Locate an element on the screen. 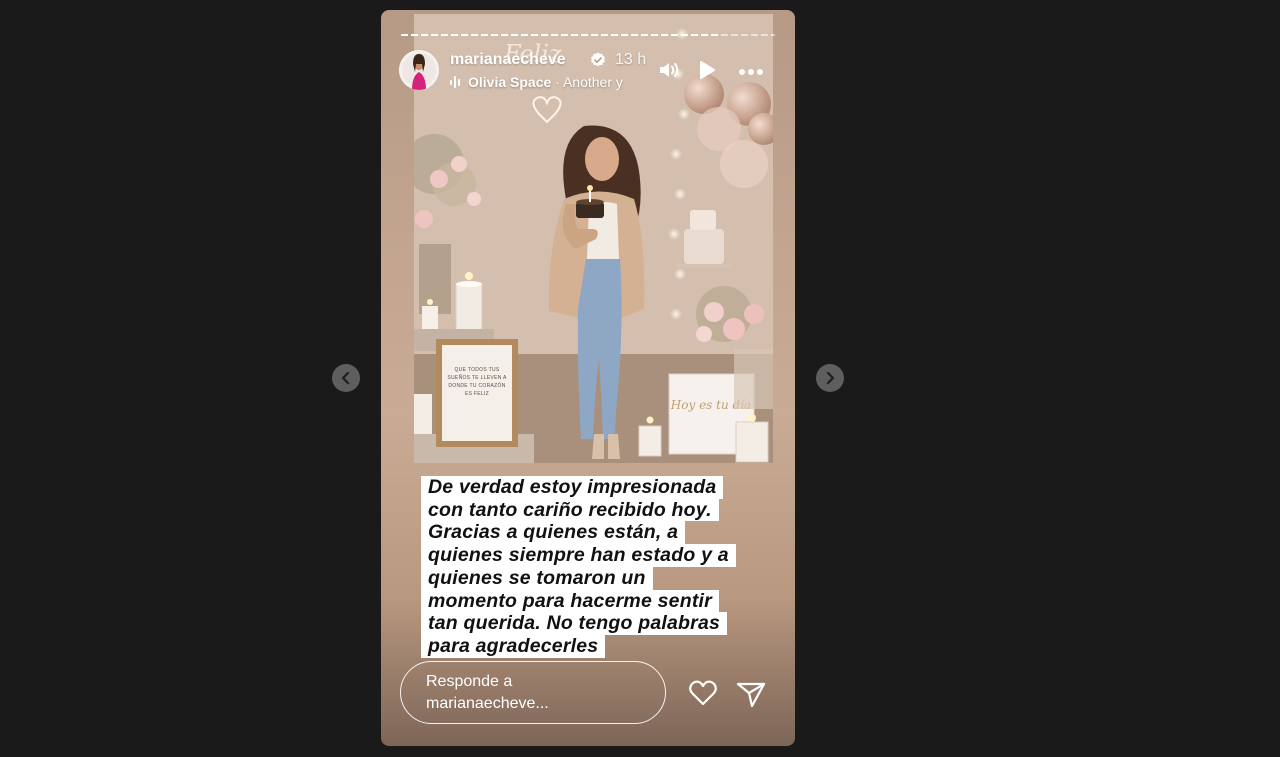 Image resolution: width=1280 pixels, height=757 pixels. more-icon is located at coordinates (751, 72).